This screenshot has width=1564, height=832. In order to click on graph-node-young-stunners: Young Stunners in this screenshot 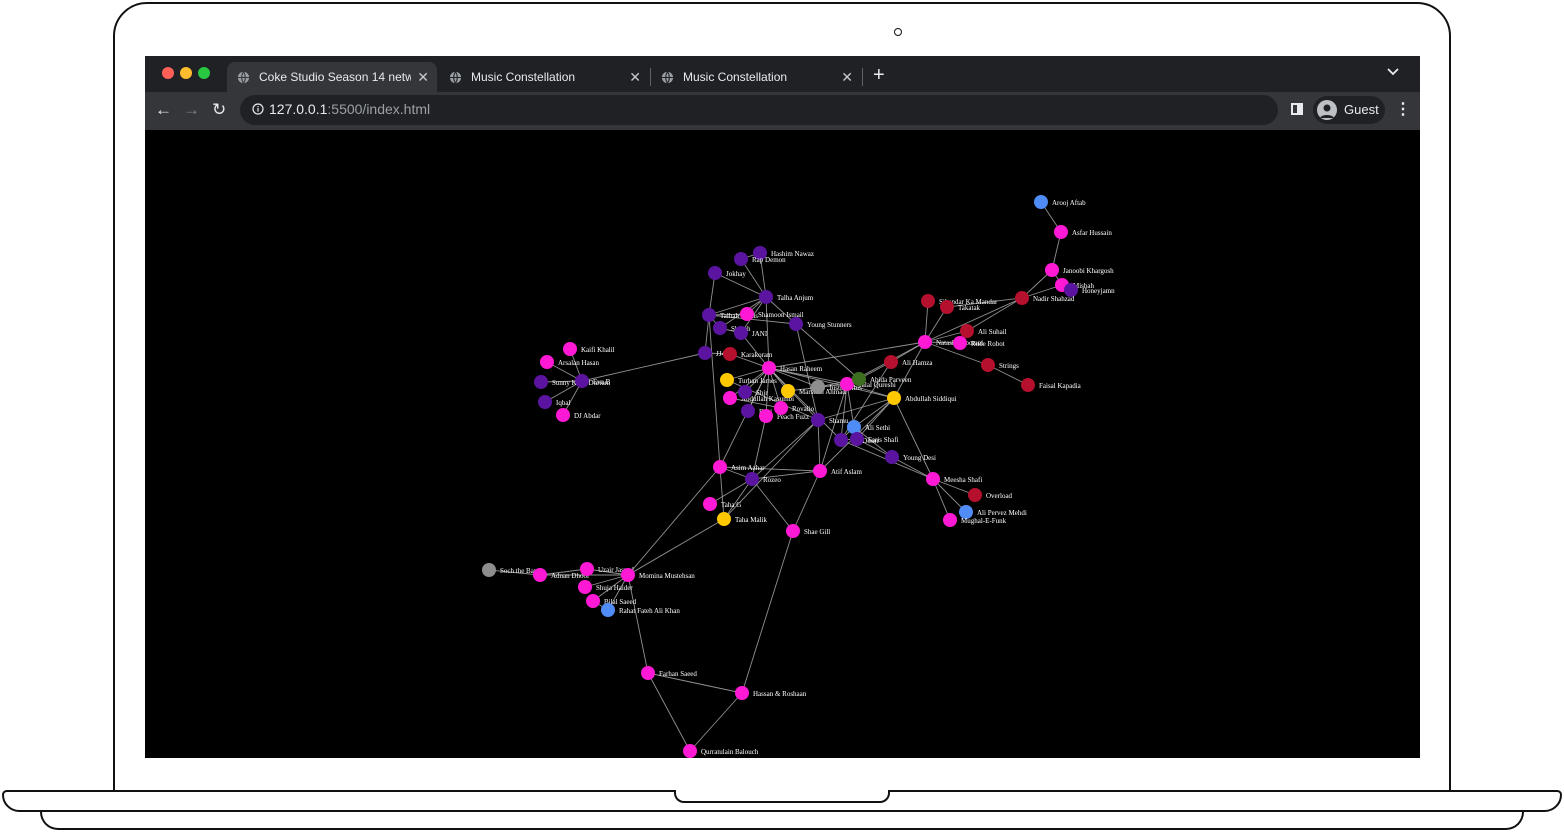, I will do `click(820, 324)`.